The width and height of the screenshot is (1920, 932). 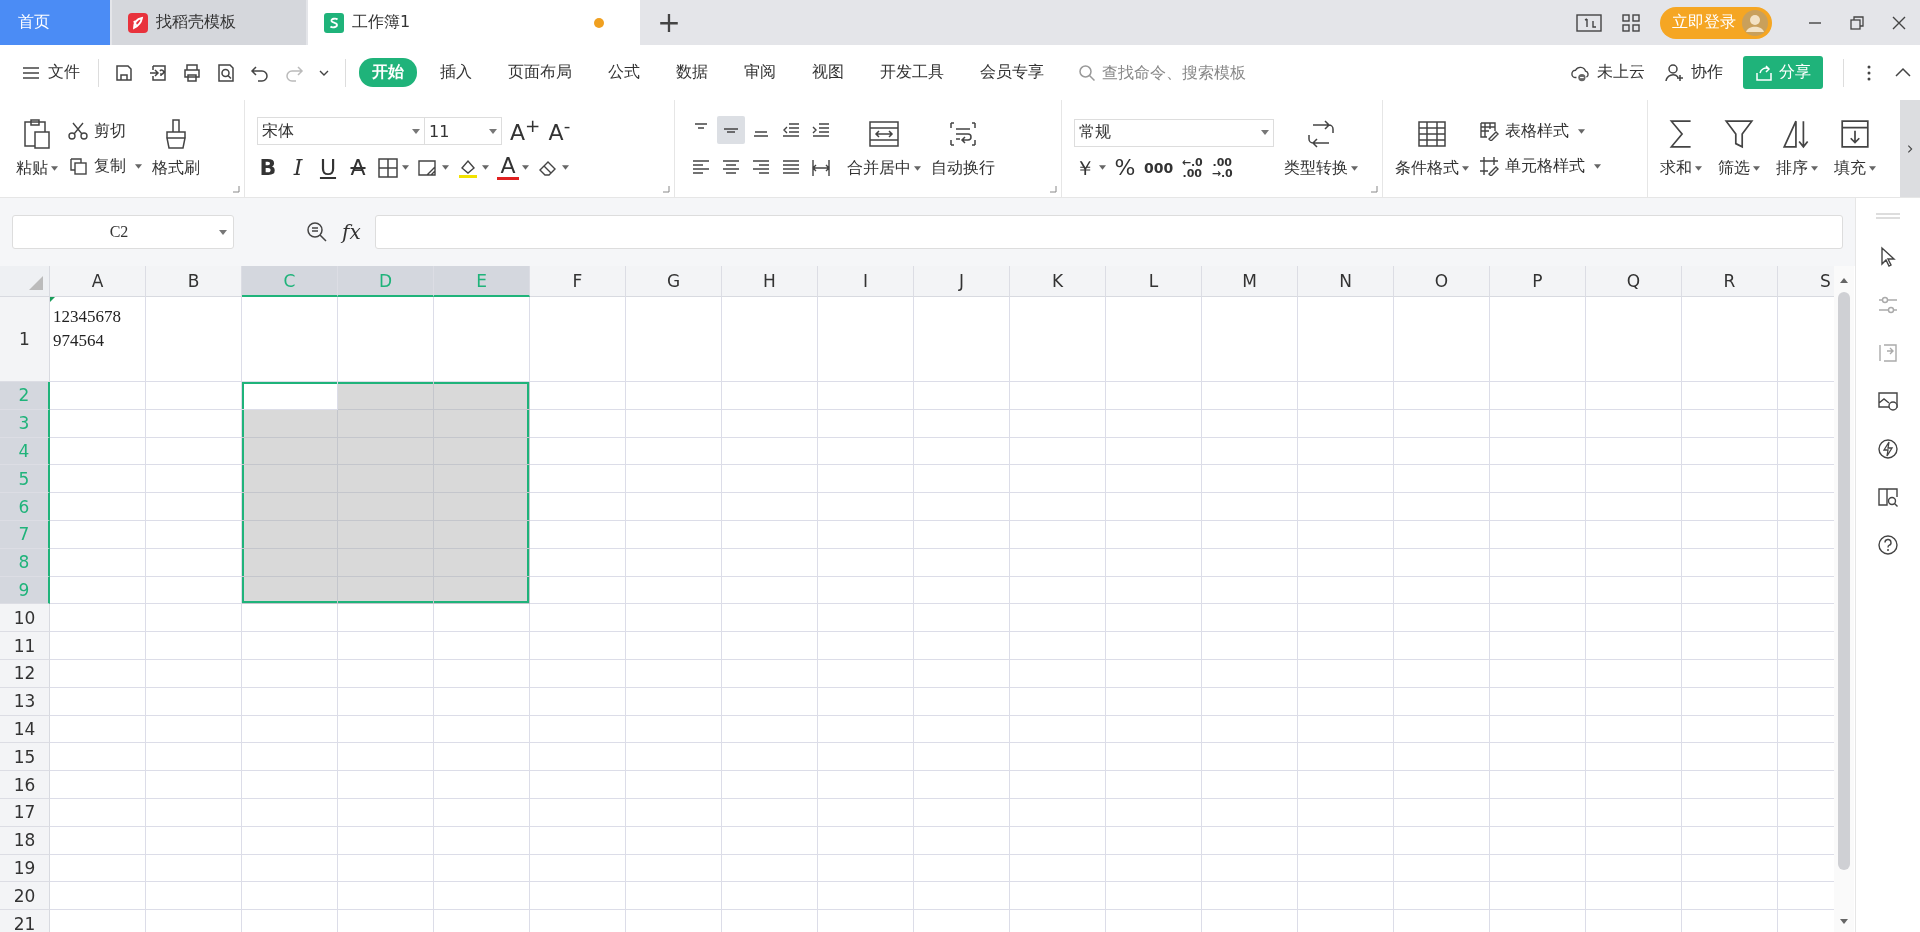 I want to click on bold-button: B, so click(x=268, y=167).